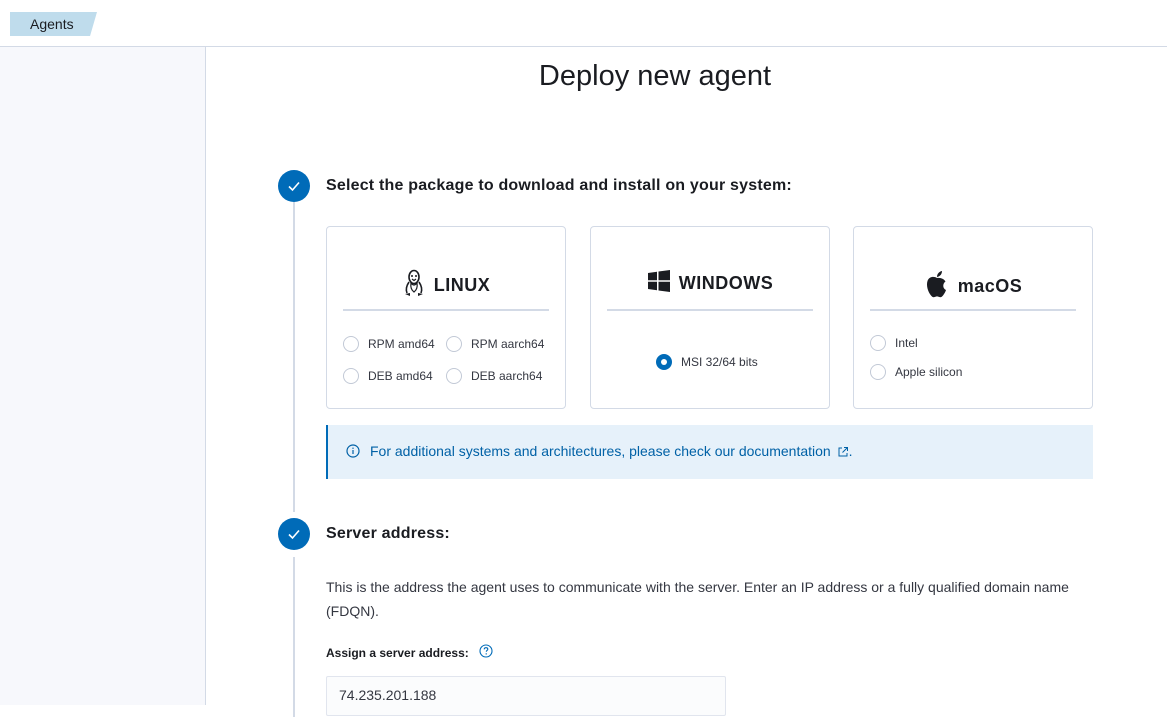 The width and height of the screenshot is (1167, 717). Describe the element at coordinates (990, 286) in the screenshot. I see `os-card-title: macOS` at that location.